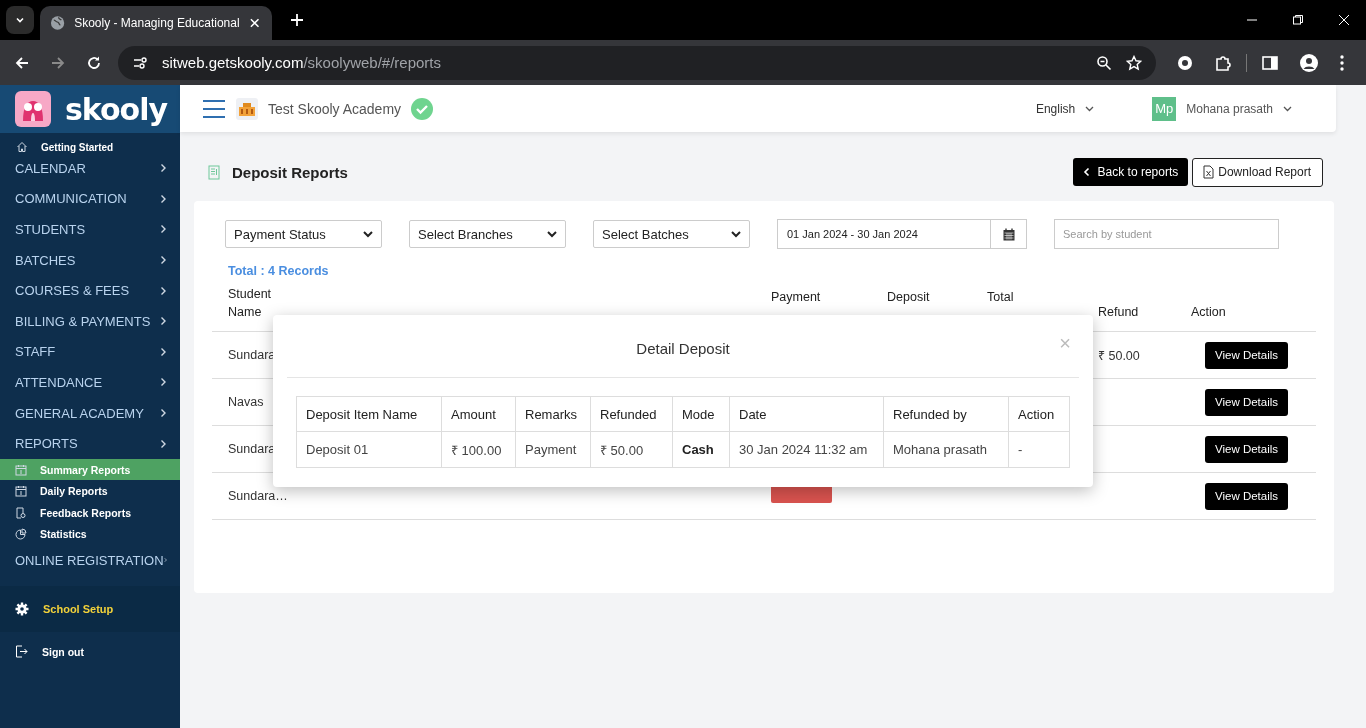  What do you see at coordinates (422, 108) in the screenshot?
I see `check-circle-icon` at bounding box center [422, 108].